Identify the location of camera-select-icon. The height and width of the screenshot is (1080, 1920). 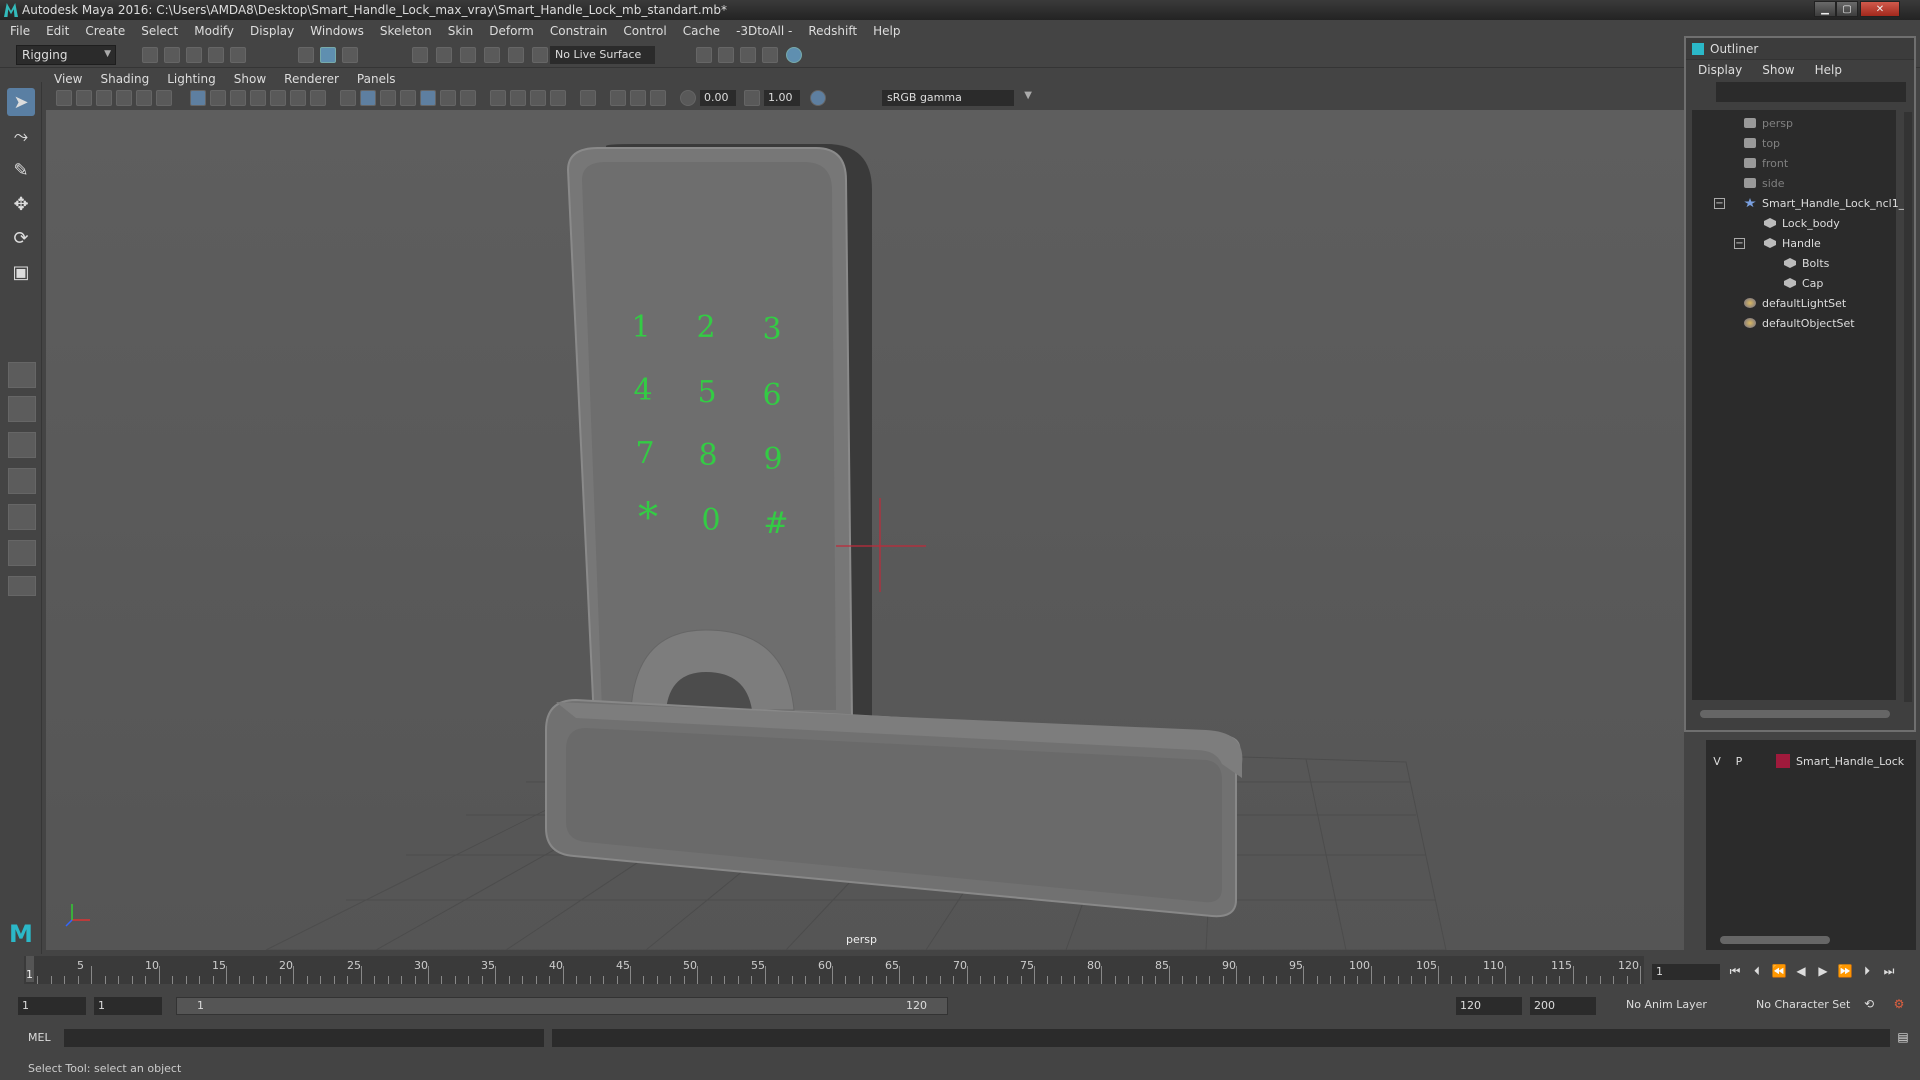
(64, 98).